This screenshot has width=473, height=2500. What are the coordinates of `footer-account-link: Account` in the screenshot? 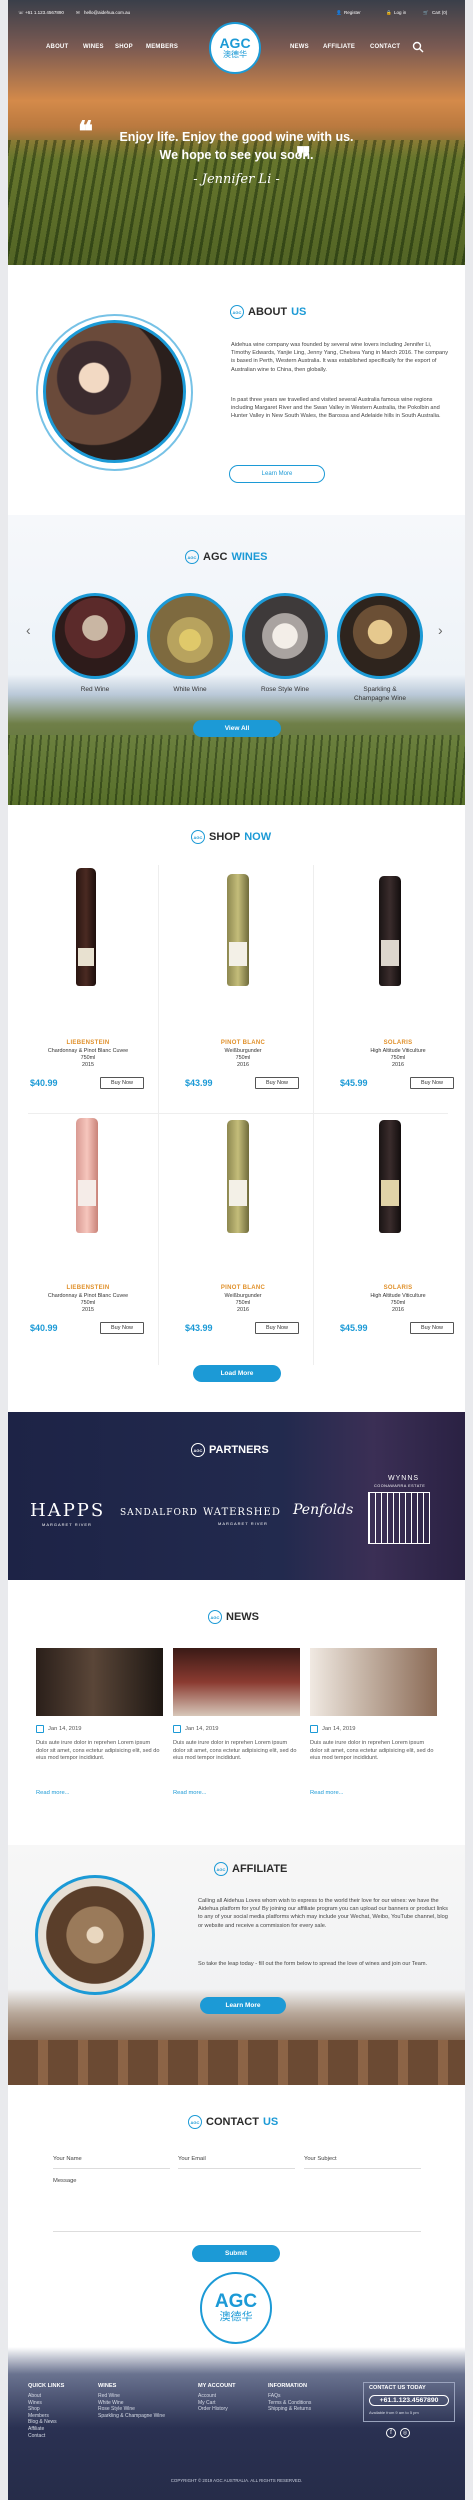 It's located at (207, 2396).